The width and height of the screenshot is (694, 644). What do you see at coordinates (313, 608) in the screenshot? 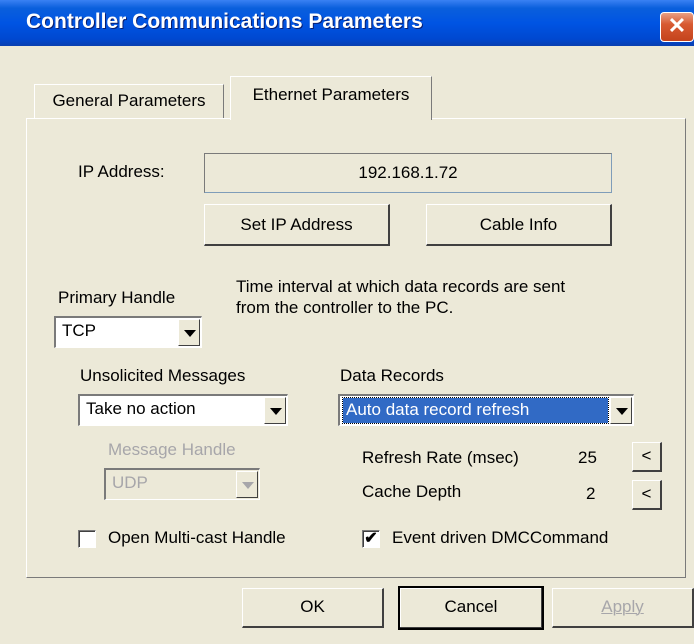
I see `ok-button: OK` at bounding box center [313, 608].